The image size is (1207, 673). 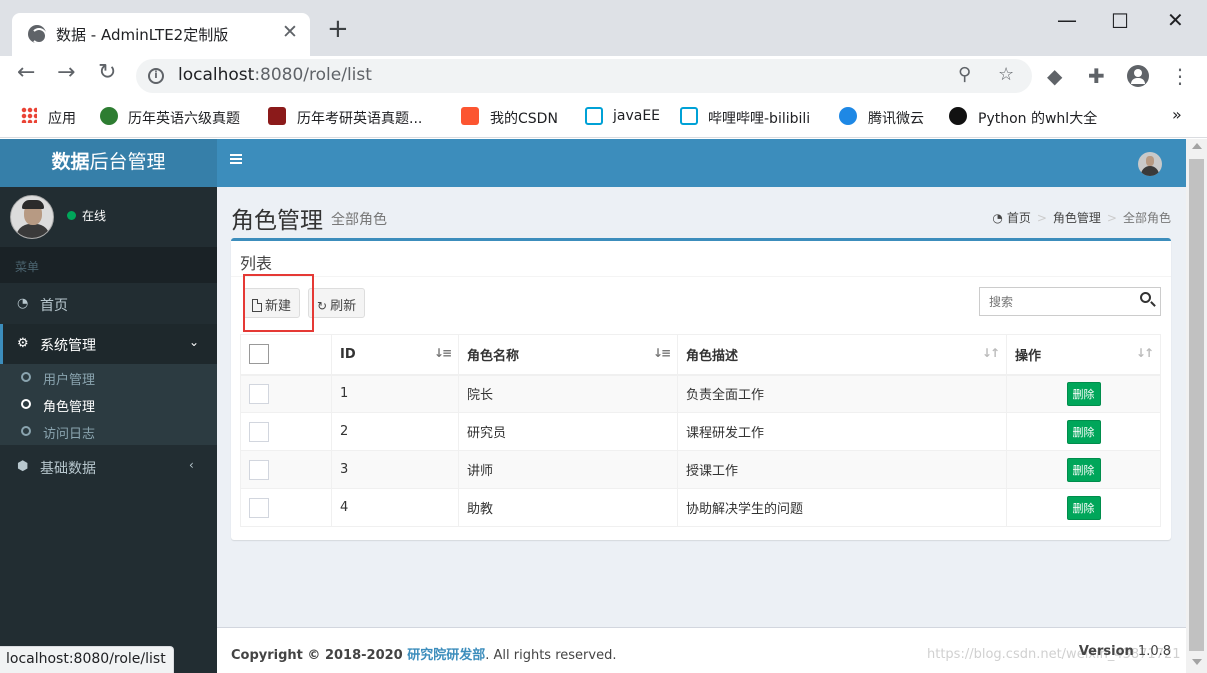 What do you see at coordinates (29, 115) in the screenshot?
I see `apps-icon` at bounding box center [29, 115].